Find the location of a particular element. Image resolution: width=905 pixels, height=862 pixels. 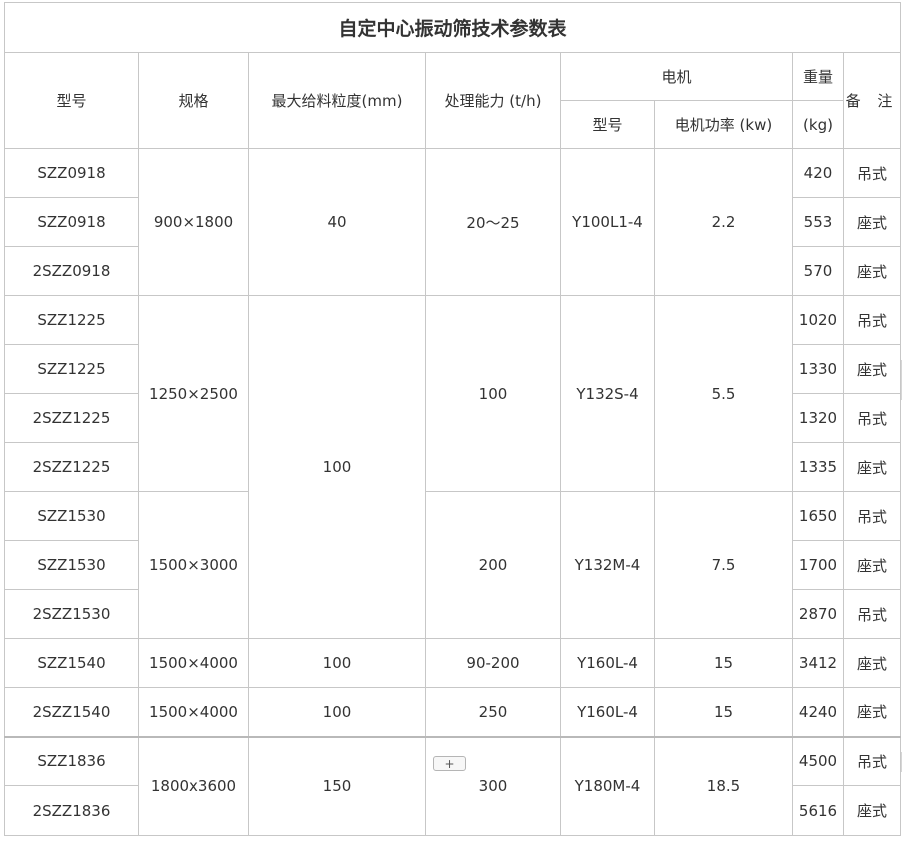

cell-spec: 1250×2500 is located at coordinates (193, 393).